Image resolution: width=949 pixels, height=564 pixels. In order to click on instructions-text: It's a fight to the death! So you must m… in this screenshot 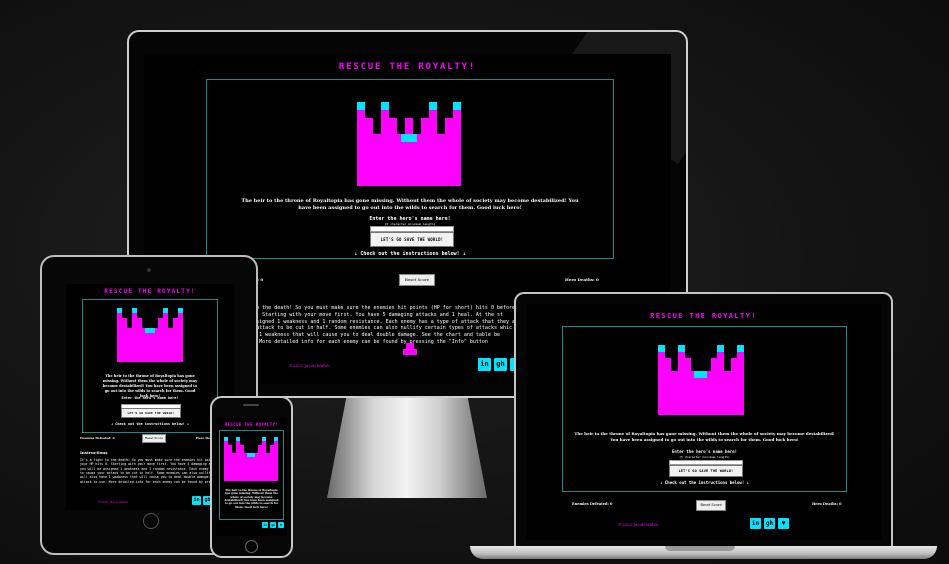, I will do `click(372, 325)`.